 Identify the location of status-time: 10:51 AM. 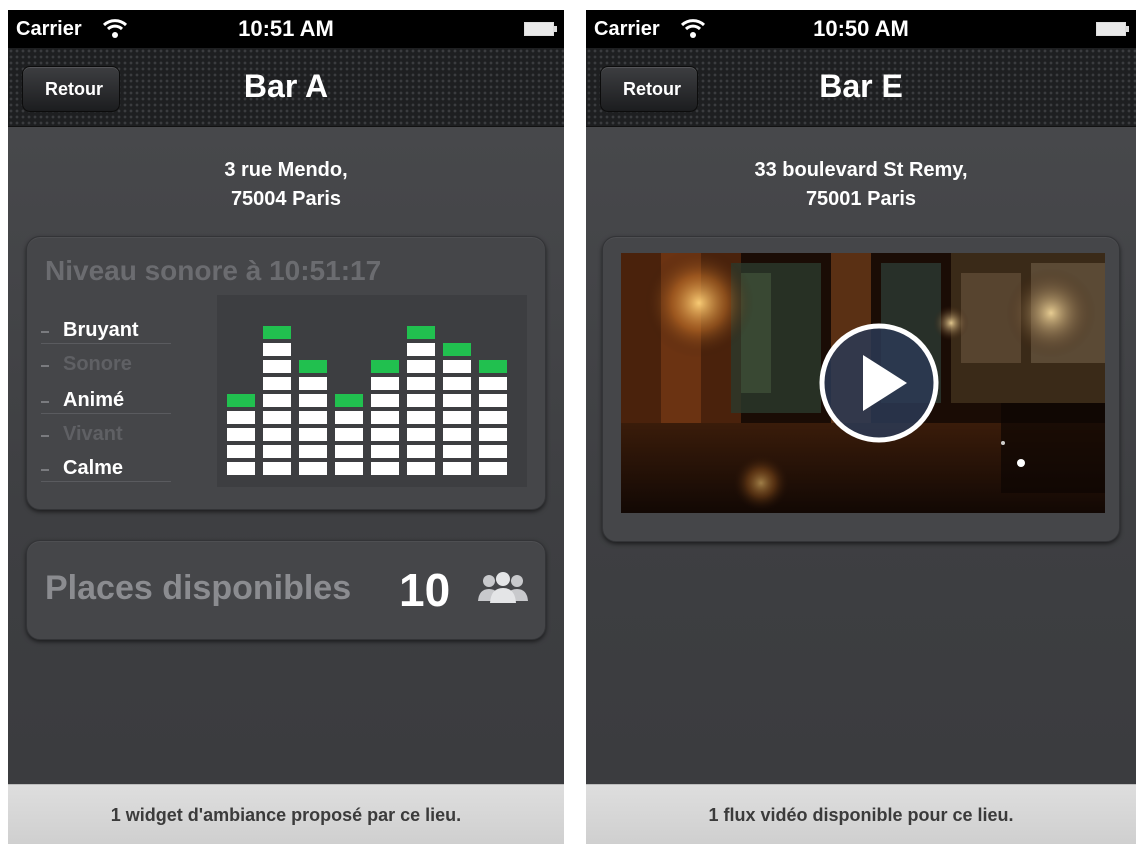
(286, 28).